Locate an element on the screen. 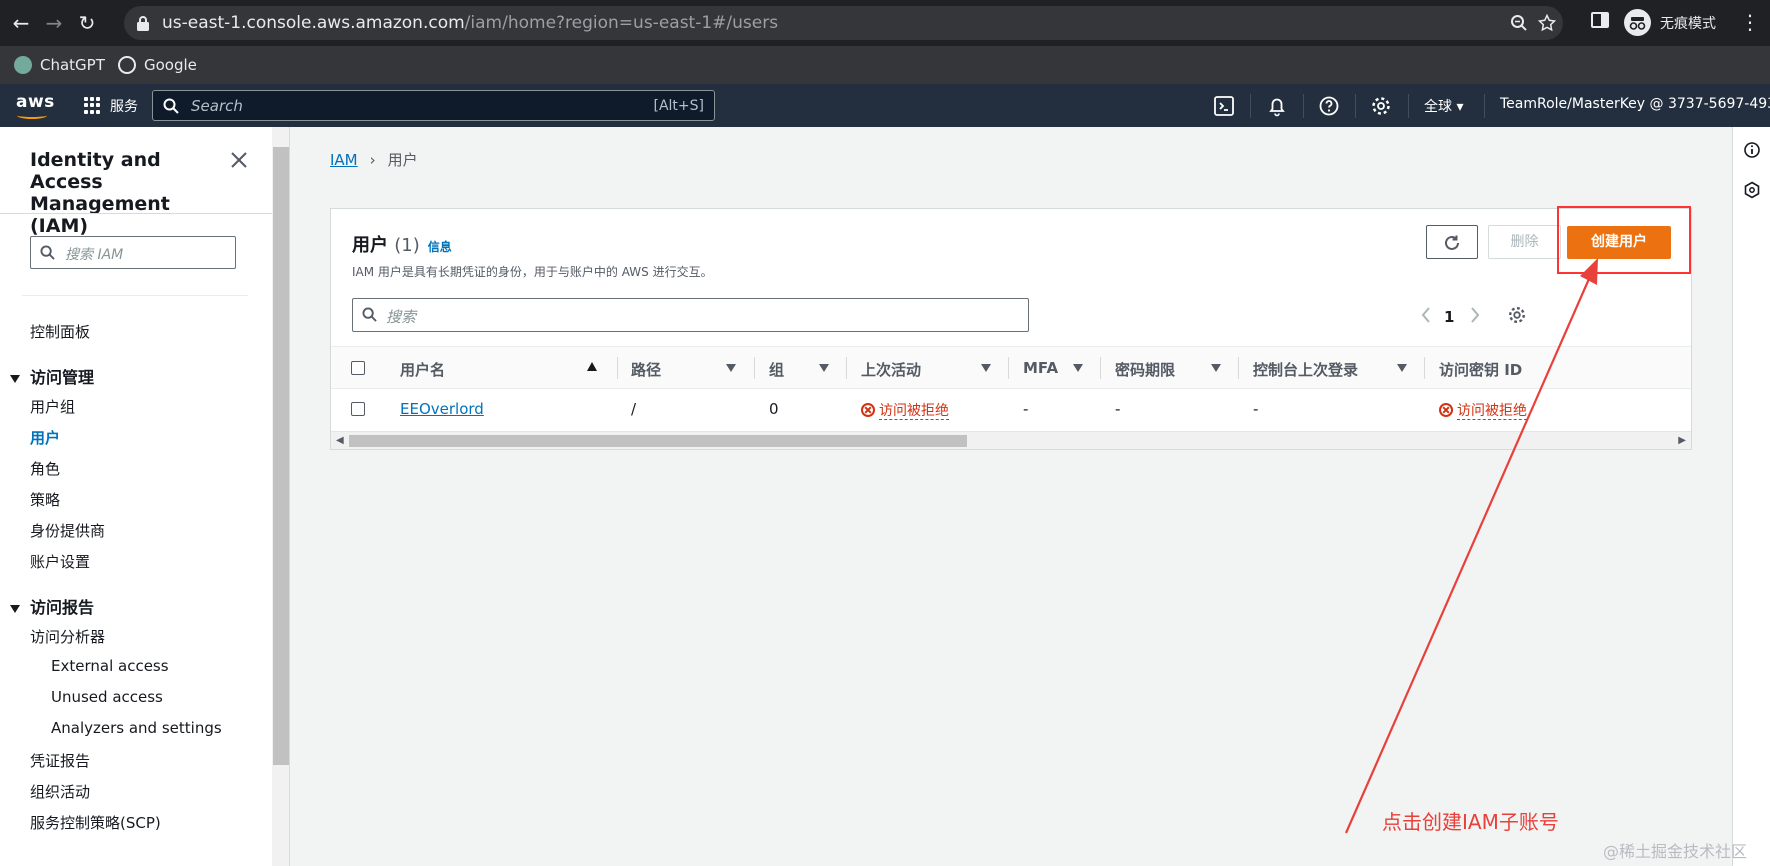 The image size is (1770, 866). sidebar-item-account-settings: 账户设置 is located at coordinates (60, 561).